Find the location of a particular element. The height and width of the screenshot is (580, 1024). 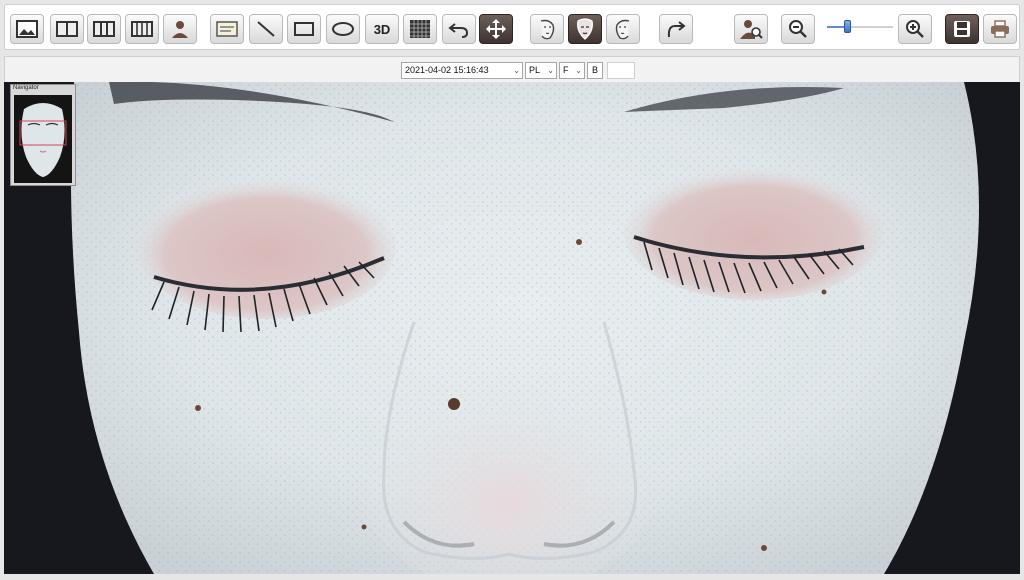

print-button is located at coordinates (1000, 29).